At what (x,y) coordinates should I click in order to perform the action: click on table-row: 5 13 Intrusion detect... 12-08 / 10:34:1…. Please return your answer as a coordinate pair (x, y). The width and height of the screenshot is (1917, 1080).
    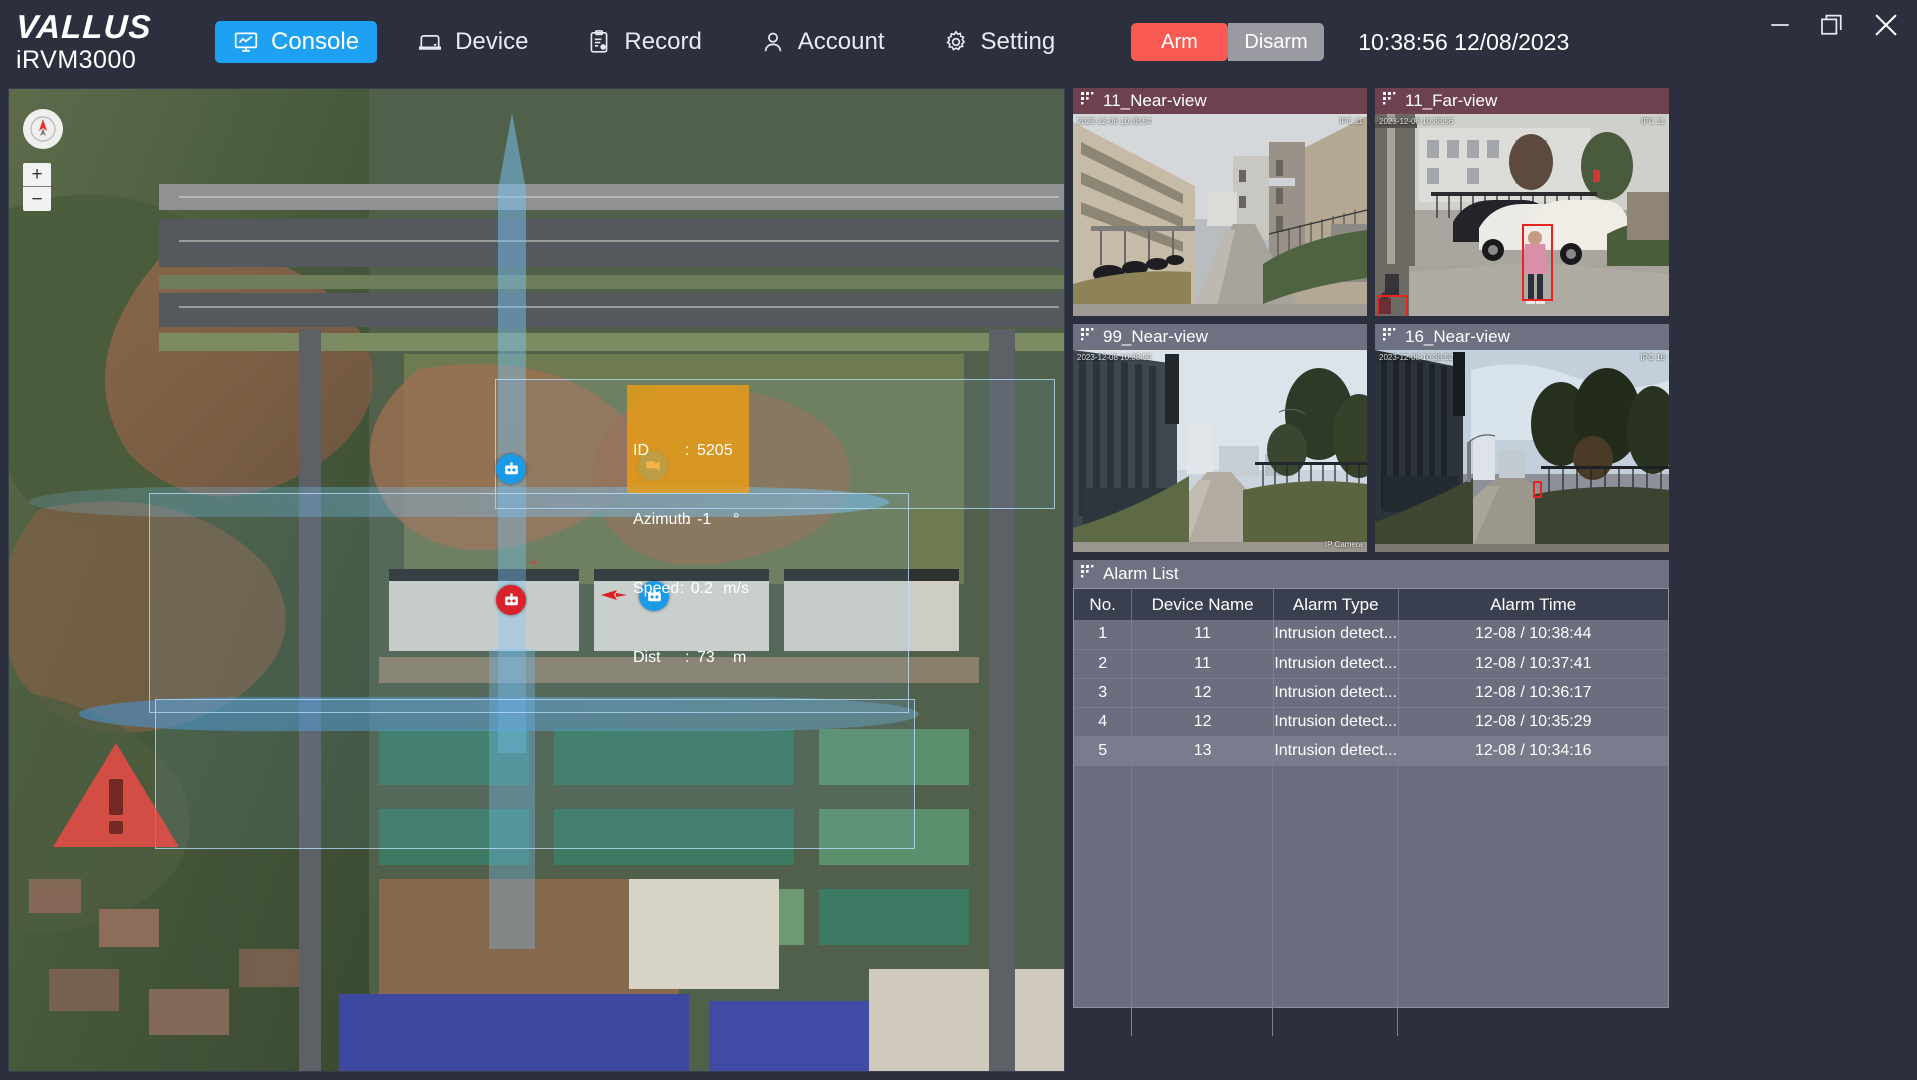
    Looking at the image, I should click on (1371, 751).